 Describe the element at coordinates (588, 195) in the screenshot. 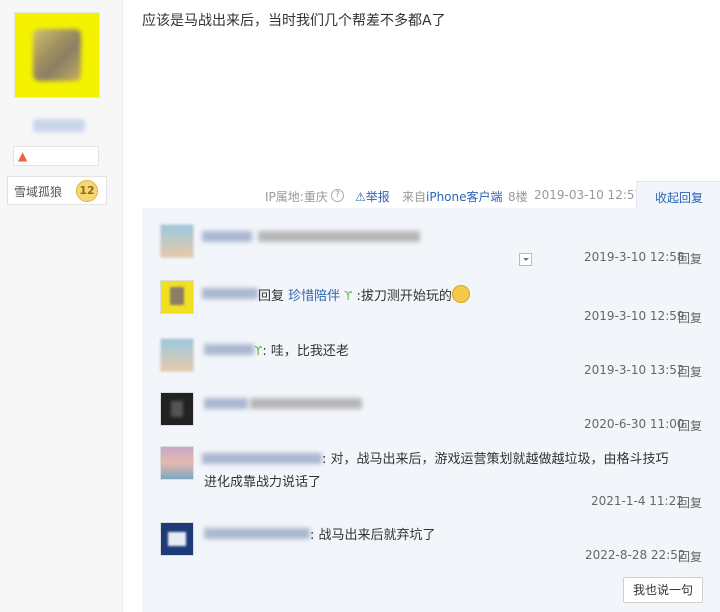

I see `post-time: 2019-03-10 12:57` at that location.